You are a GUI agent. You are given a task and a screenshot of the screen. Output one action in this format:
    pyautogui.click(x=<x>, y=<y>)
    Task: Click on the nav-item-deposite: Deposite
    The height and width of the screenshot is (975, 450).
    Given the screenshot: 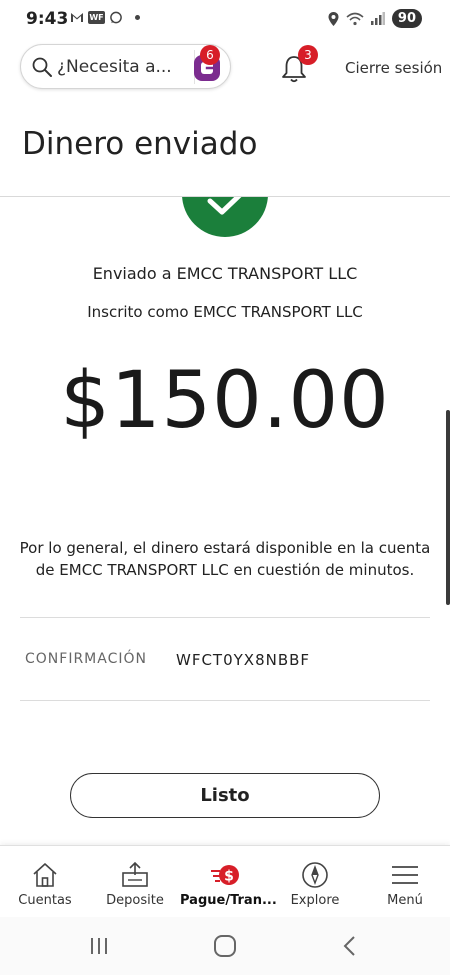 What is the action you would take?
    pyautogui.click(x=135, y=882)
    